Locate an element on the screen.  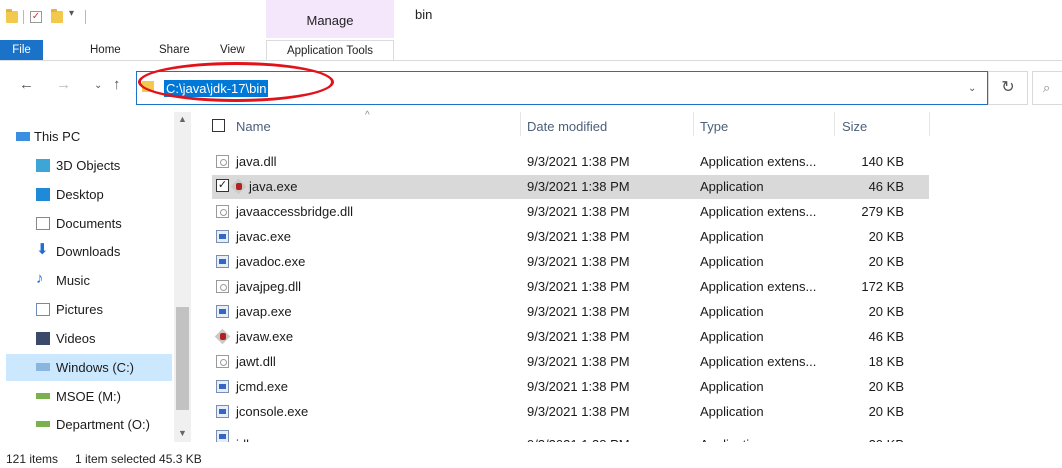
file-size: 140 KB is located at coordinates (882, 161).